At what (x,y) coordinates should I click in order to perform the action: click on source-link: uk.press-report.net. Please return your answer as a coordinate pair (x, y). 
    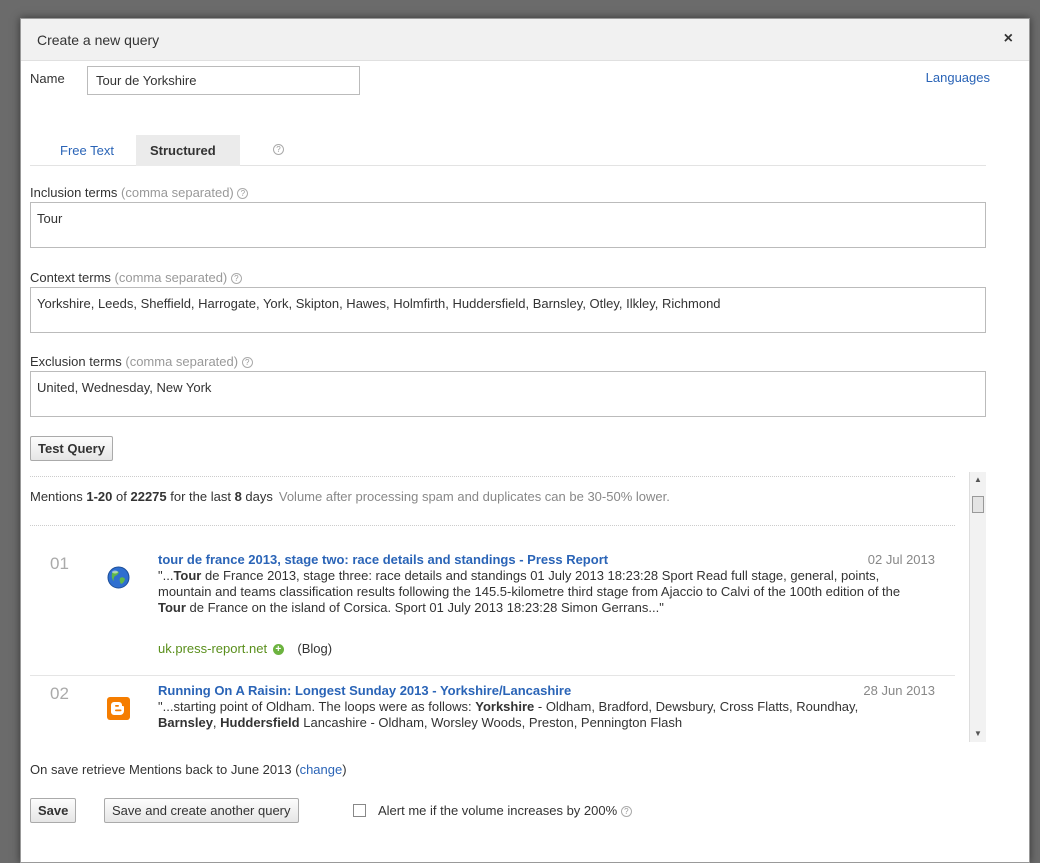
    Looking at the image, I should click on (212, 648).